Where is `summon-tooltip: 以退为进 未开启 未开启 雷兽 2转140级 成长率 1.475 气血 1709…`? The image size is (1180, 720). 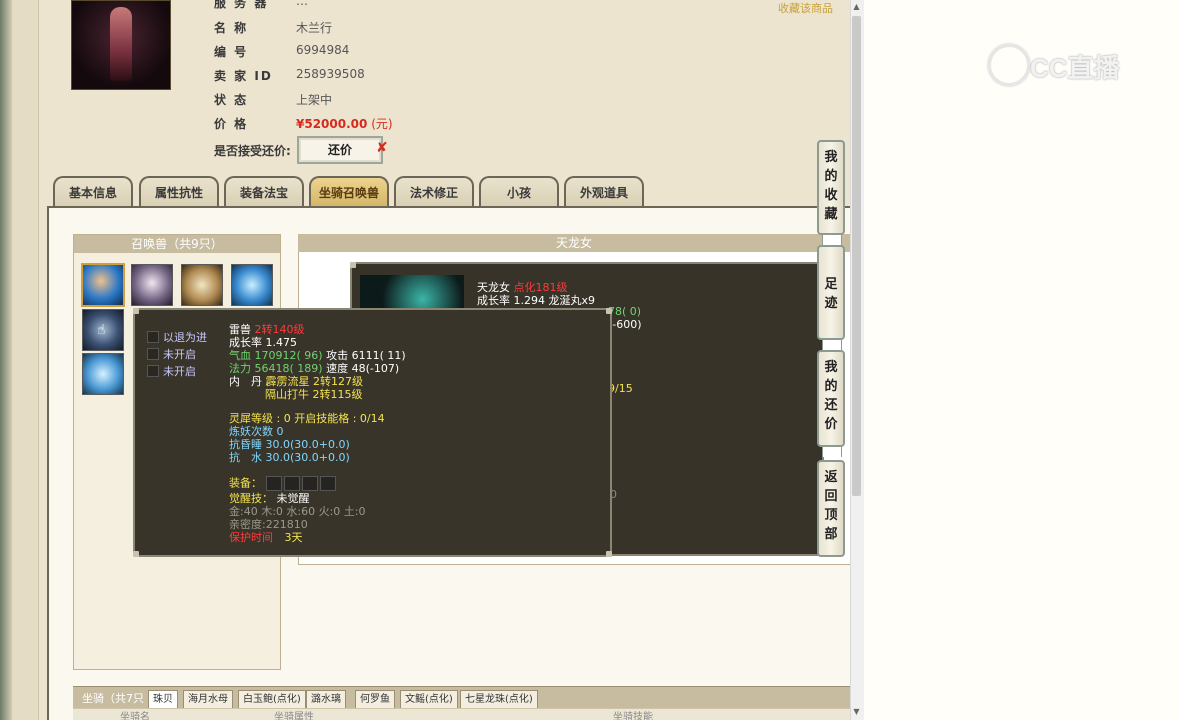 summon-tooltip: 以退为进 未开启 未开启 雷兽 2转140级 成长率 1.475 气血 1709… is located at coordinates (372, 432).